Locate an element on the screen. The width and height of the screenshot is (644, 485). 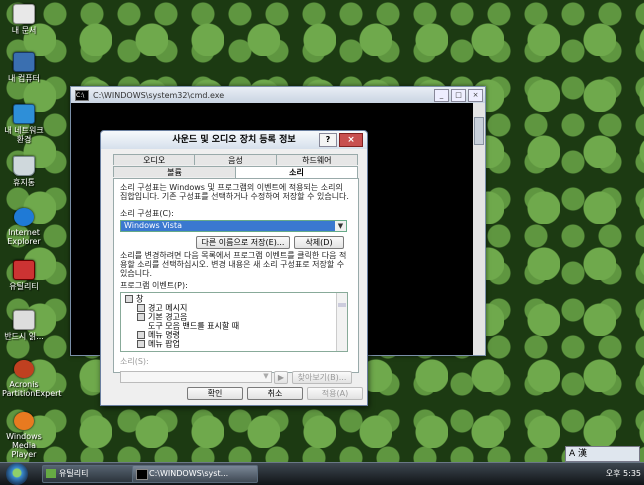
apply-button: 적용(A) is located at coordinates (335, 393).